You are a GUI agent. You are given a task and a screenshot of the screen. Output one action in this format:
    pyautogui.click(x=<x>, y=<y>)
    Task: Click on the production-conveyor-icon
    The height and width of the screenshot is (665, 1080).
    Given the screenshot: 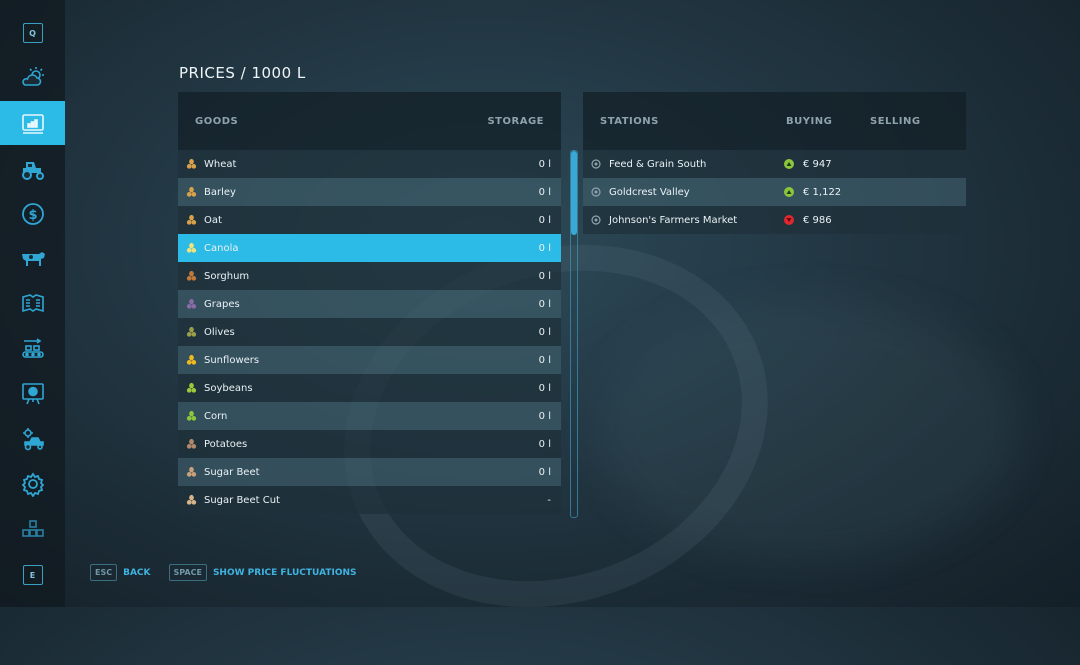 What is the action you would take?
    pyautogui.click(x=32, y=348)
    